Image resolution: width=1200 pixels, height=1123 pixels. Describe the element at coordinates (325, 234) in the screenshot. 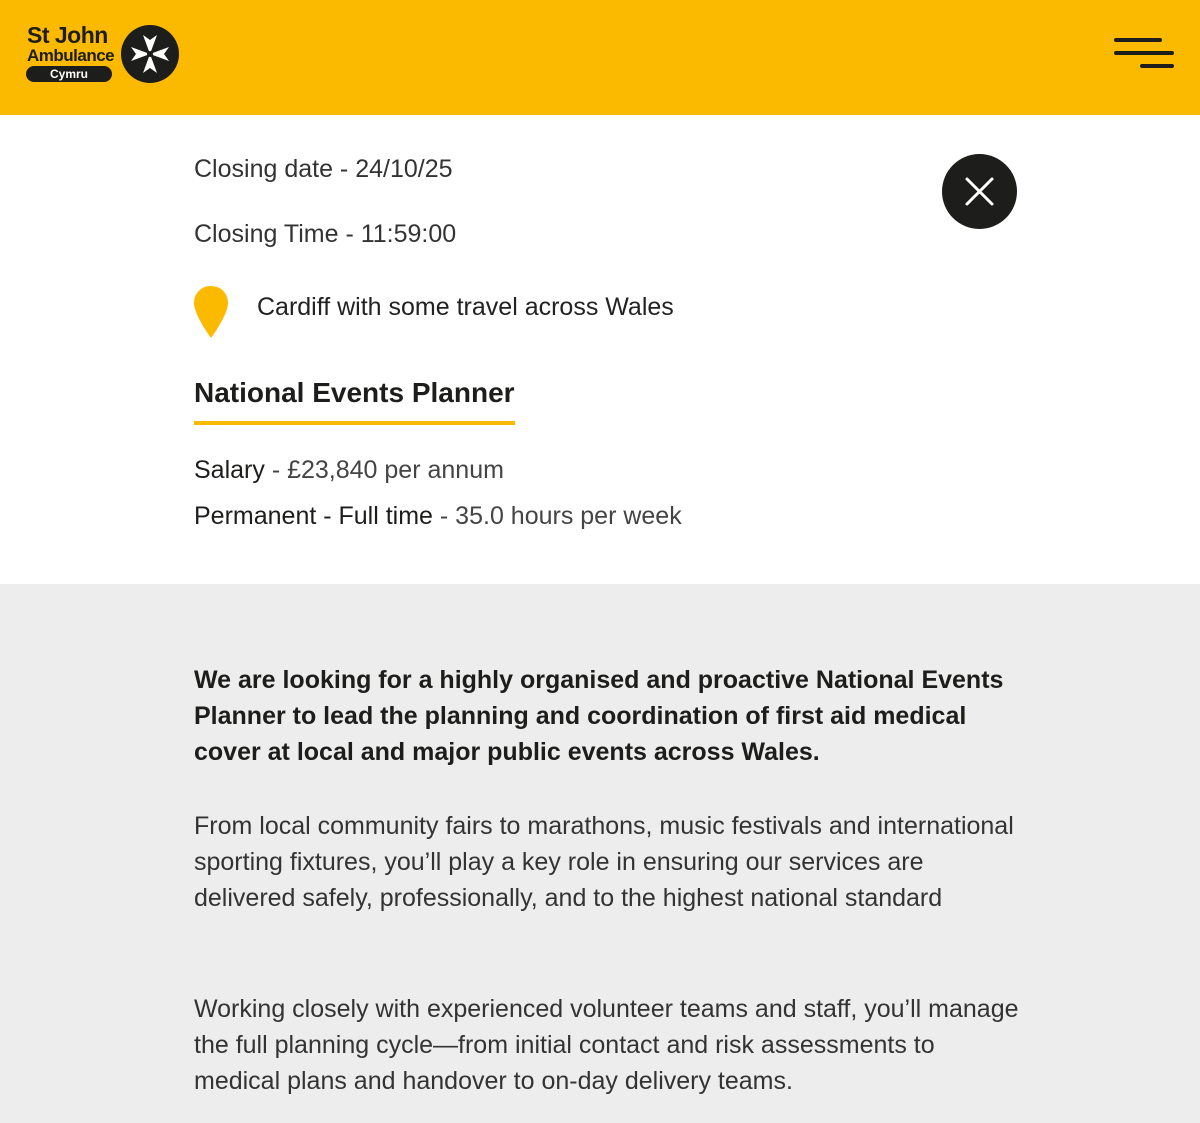

I see `closing-time: Closing Time - 11:59:00` at that location.